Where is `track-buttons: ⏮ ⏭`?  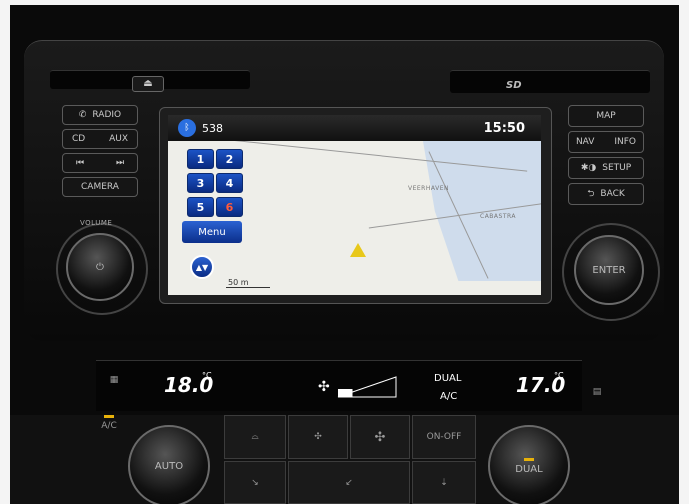
track-buttons: ⏮ ⏭ is located at coordinates (100, 163).